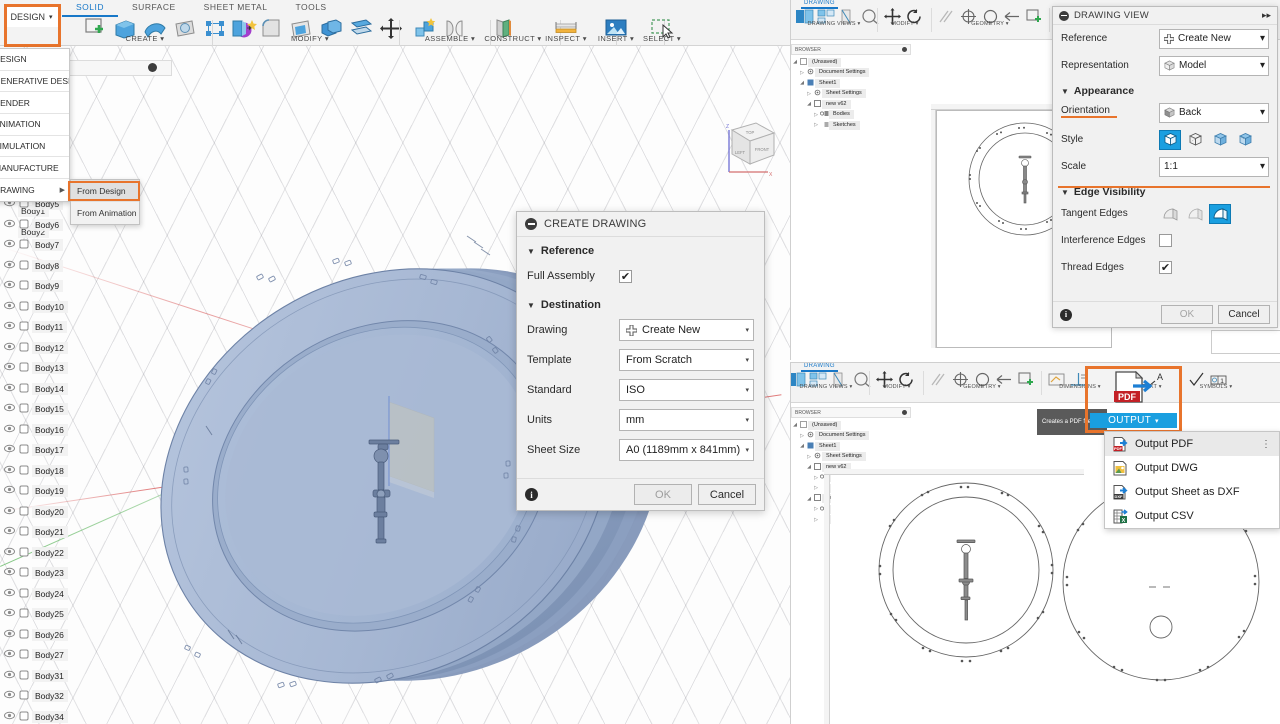  Describe the element at coordinates (640, 249) in the screenshot. I see `section-reference: ▼ Reference` at that location.